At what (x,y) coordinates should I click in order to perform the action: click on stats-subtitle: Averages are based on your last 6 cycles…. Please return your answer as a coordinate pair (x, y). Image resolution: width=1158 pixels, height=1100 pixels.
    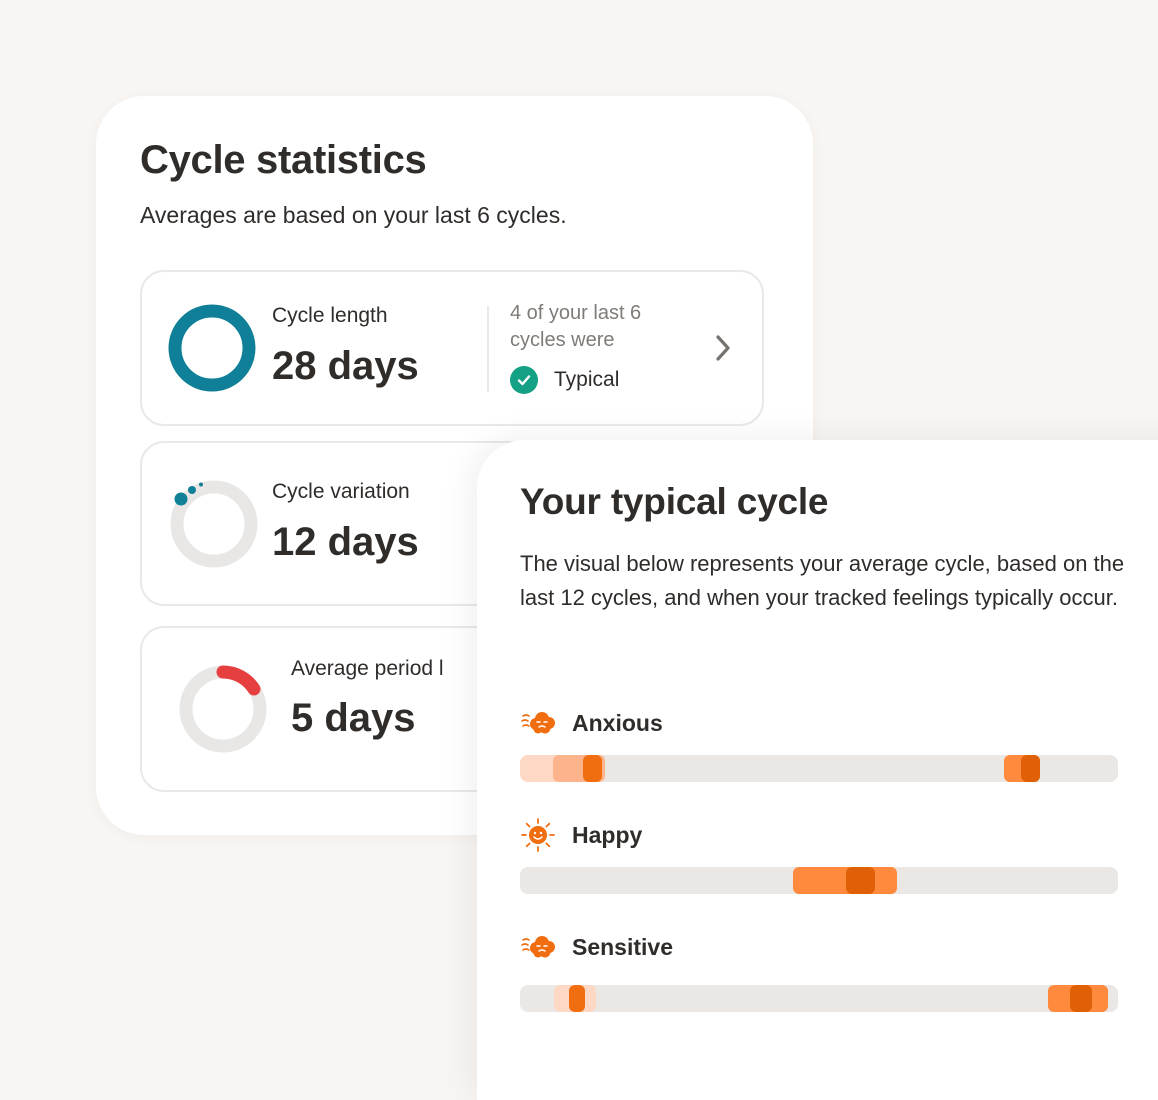
    Looking at the image, I should click on (353, 215).